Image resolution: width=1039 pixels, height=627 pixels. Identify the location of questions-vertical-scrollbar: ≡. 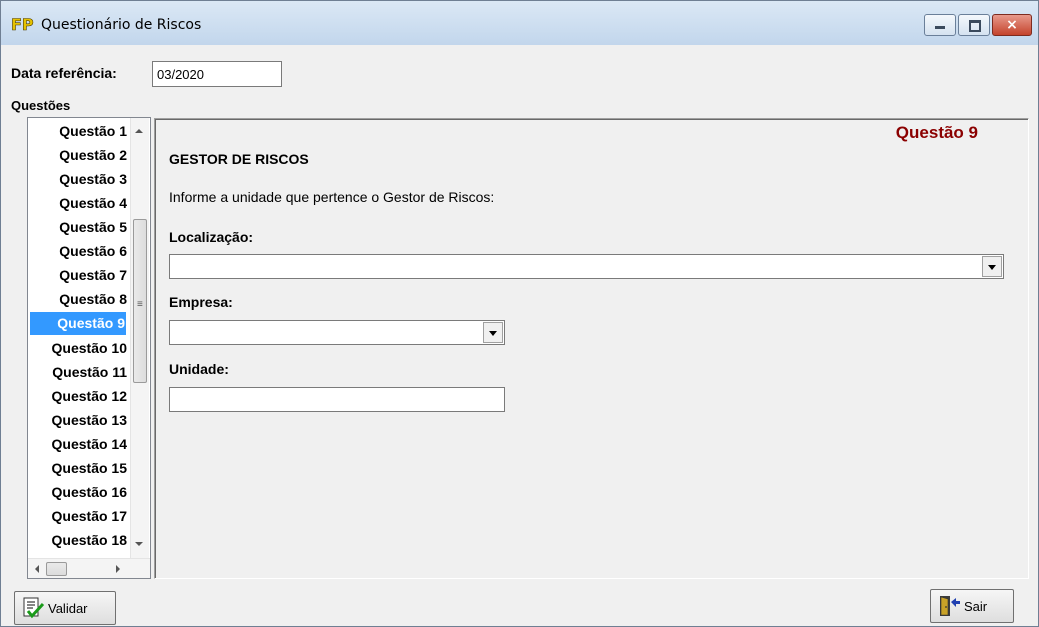
(139, 338).